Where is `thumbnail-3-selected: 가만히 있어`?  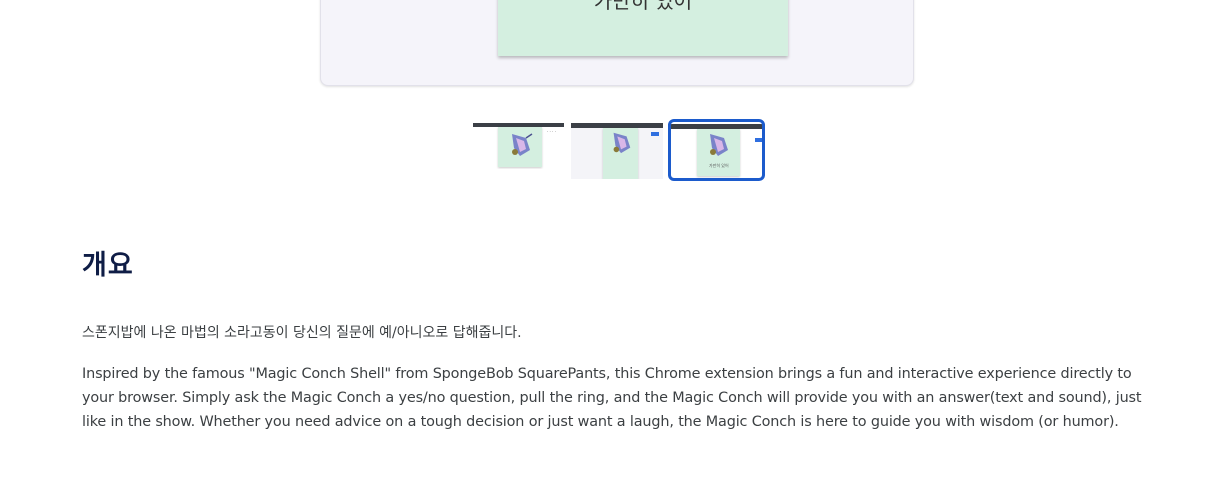
thumbnail-3-selected: 가만히 있어 is located at coordinates (716, 150).